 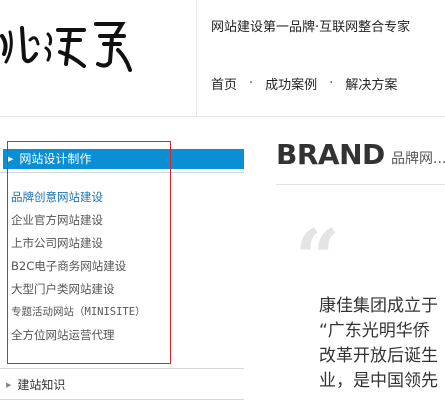 I want to click on intro-paragraph: 康佳集团成立于 “广东光明华侨 改革开放后诞生 业，是中国领先, so click(x=382, y=344).